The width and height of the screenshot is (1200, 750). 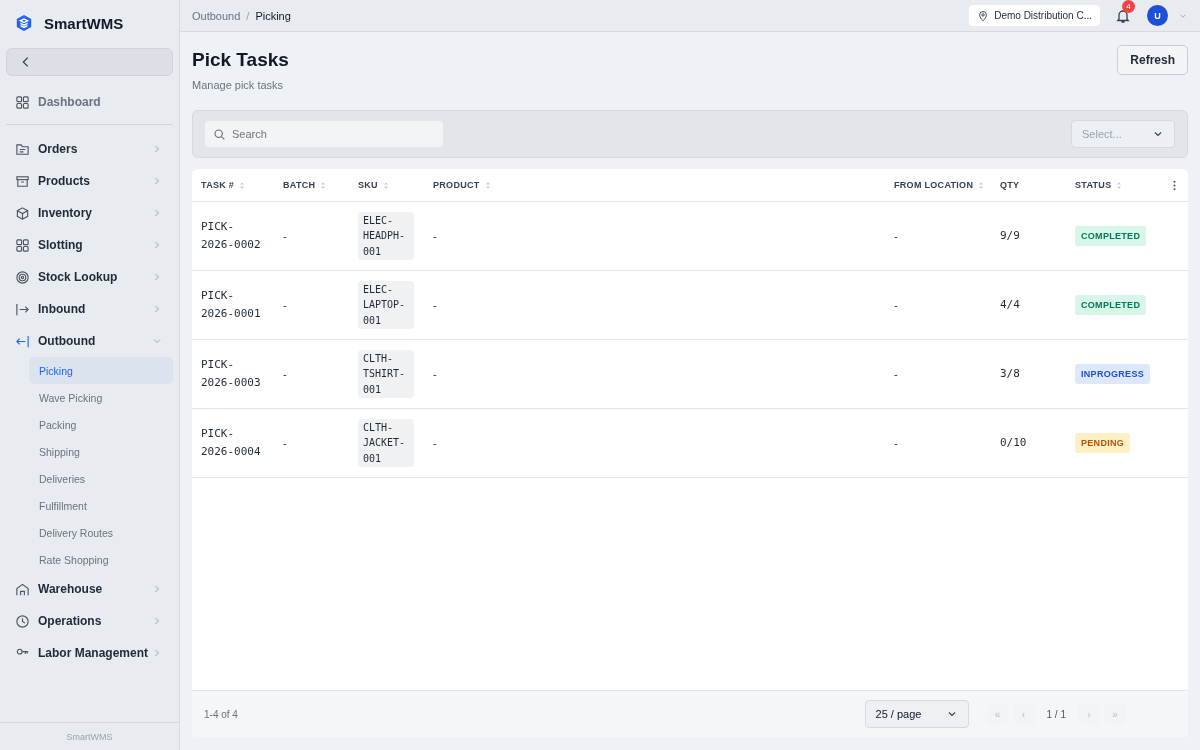 What do you see at coordinates (101, 451) in the screenshot?
I see `sidebar-subitem: Shipping` at bounding box center [101, 451].